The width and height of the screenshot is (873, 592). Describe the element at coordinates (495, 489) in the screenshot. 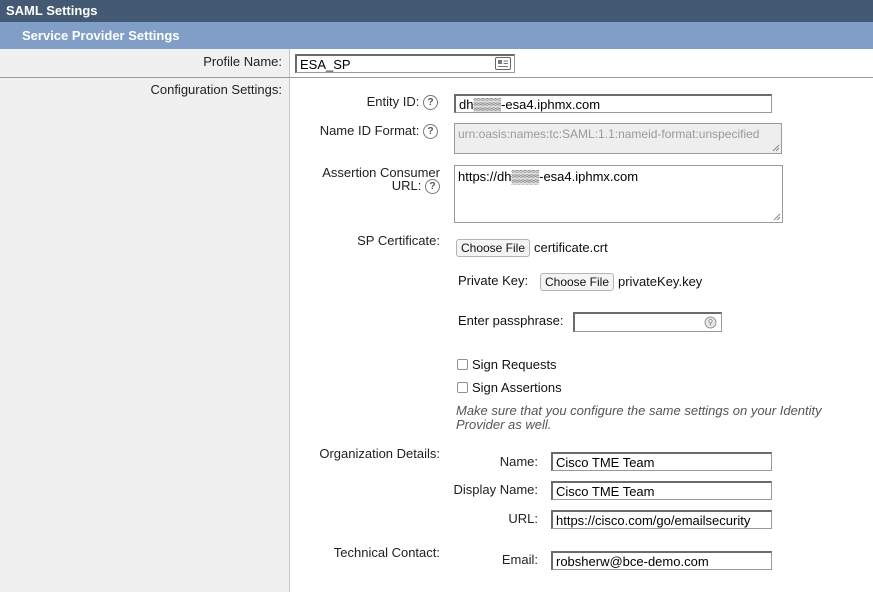

I see `org-display-name-label: Display Name:` at that location.